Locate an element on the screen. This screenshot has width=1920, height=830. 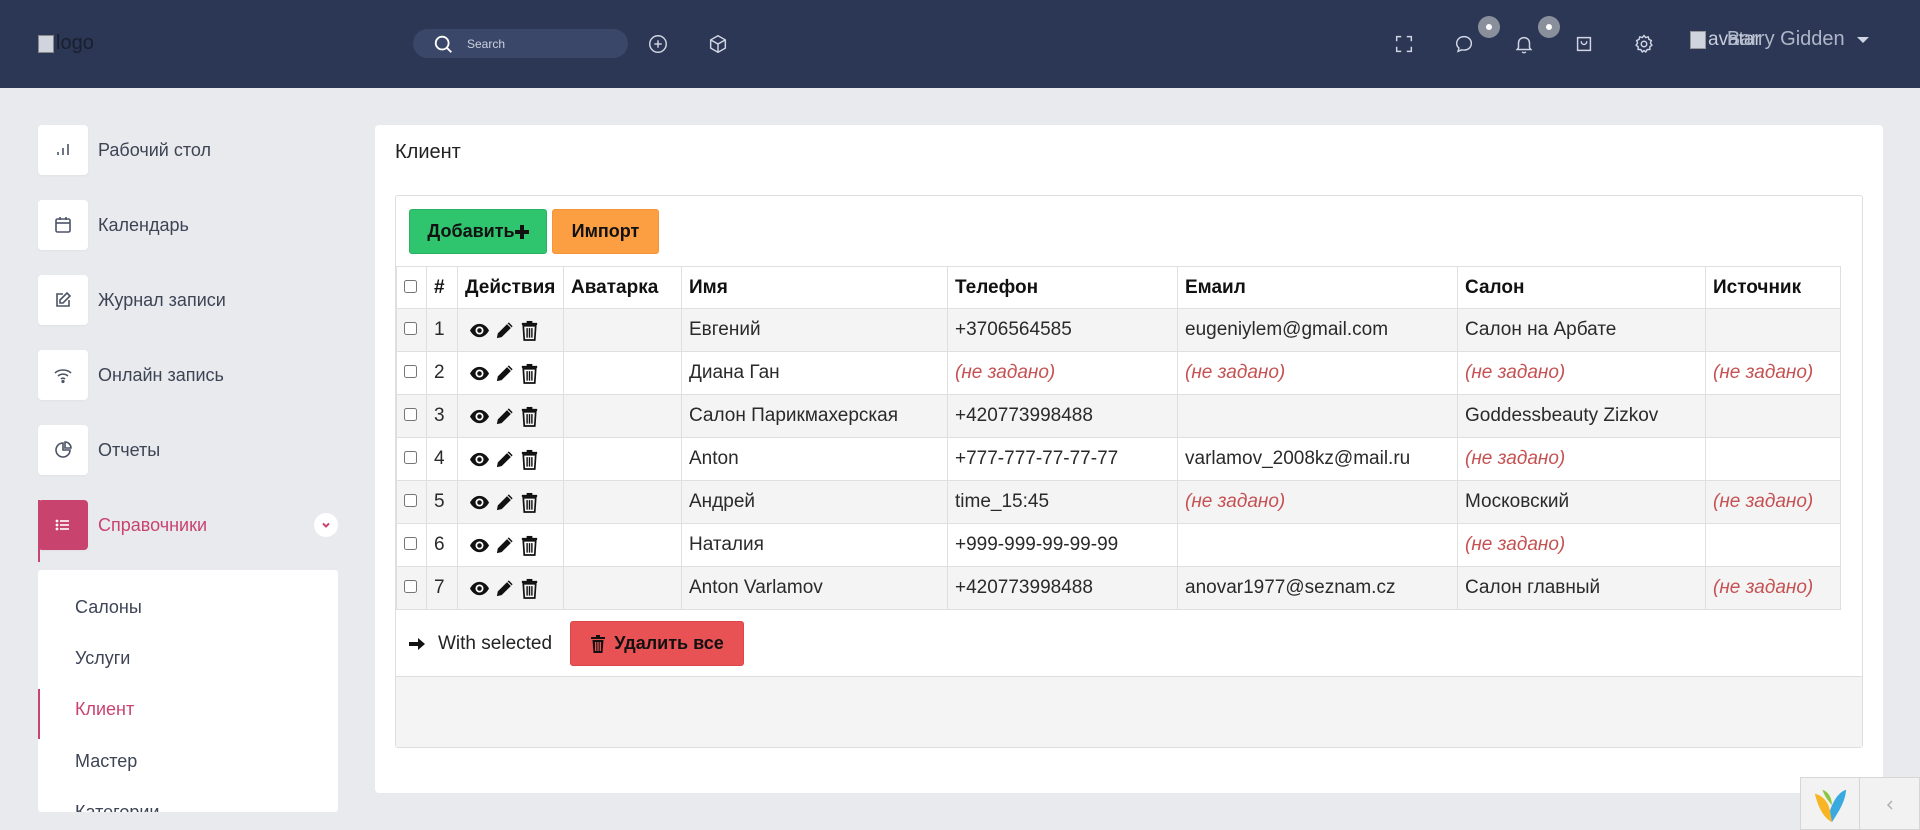
sidebar-item-directories: Справочники is located at coordinates (188, 531).